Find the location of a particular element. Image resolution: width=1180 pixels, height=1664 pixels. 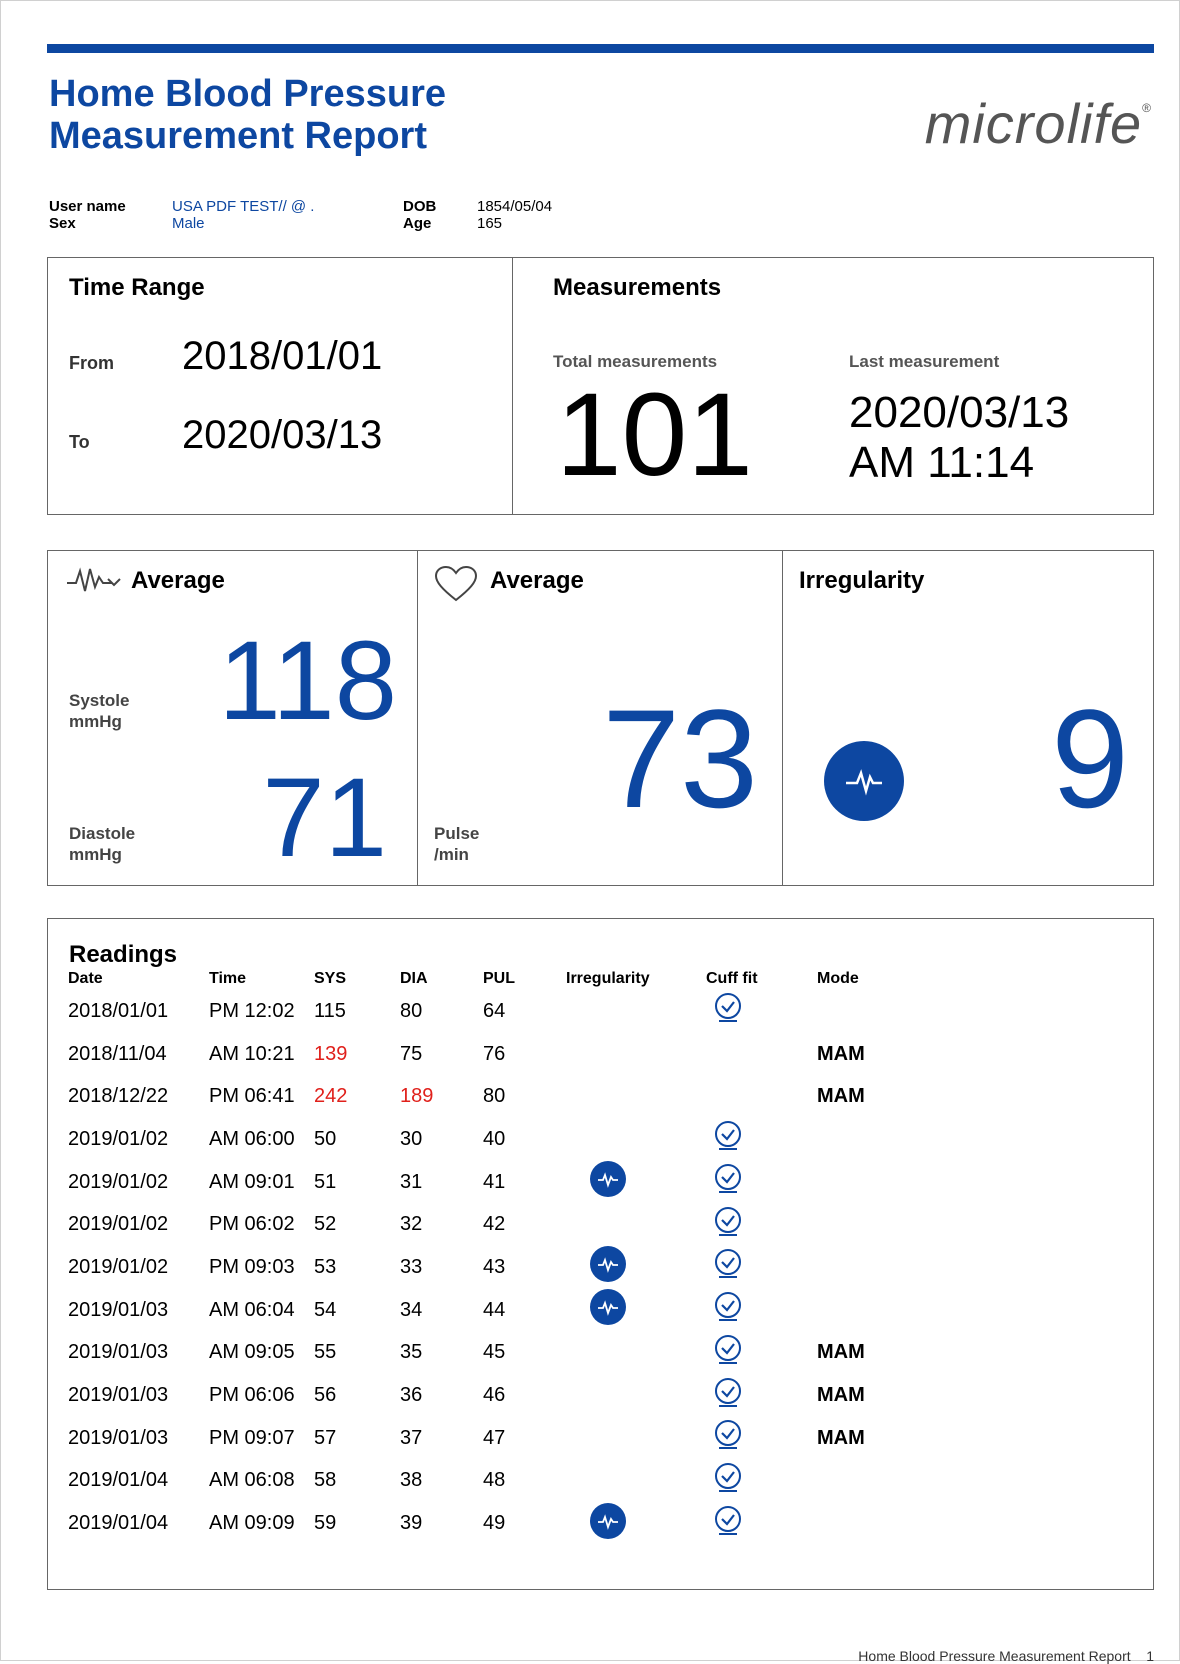

reading-sys: 59 is located at coordinates (325, 1523).